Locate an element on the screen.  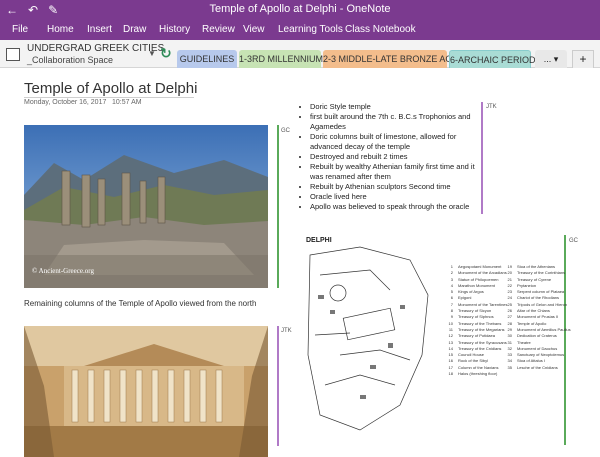
author-bar-jtk-notes is located at coordinates (482, 158).